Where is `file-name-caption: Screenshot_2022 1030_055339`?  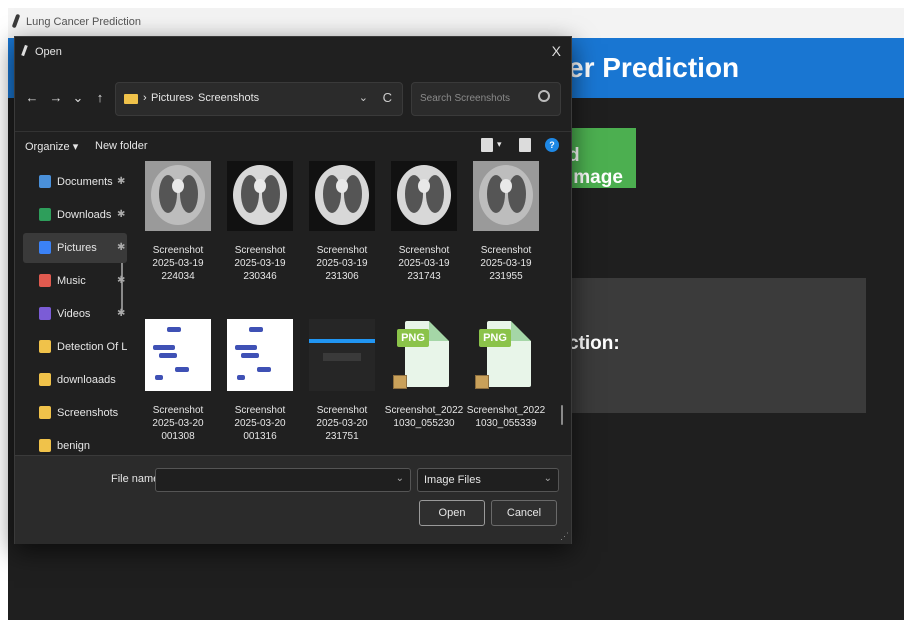
file-name-caption: Screenshot_2022 1030_055339 is located at coordinates (506, 417).